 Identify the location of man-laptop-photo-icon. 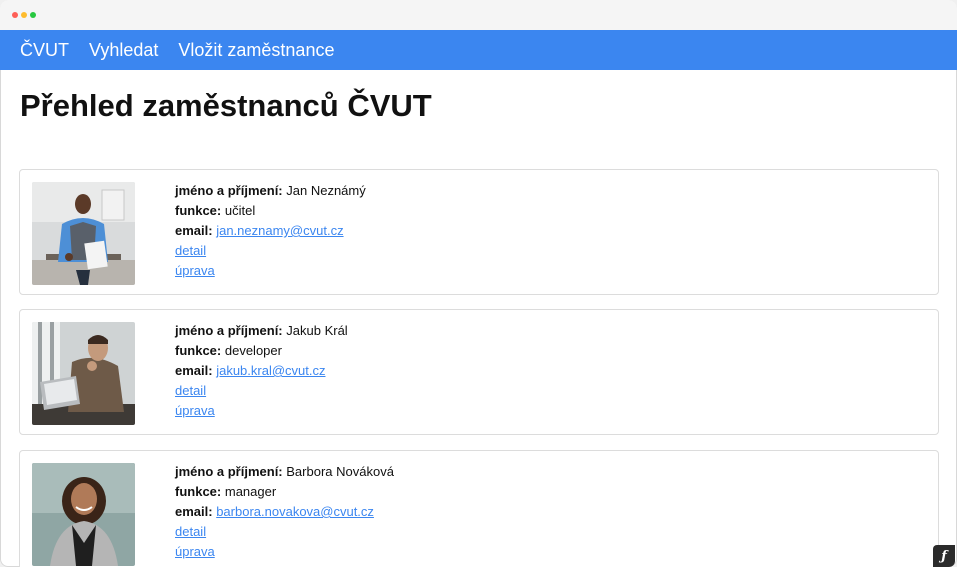
(83, 373).